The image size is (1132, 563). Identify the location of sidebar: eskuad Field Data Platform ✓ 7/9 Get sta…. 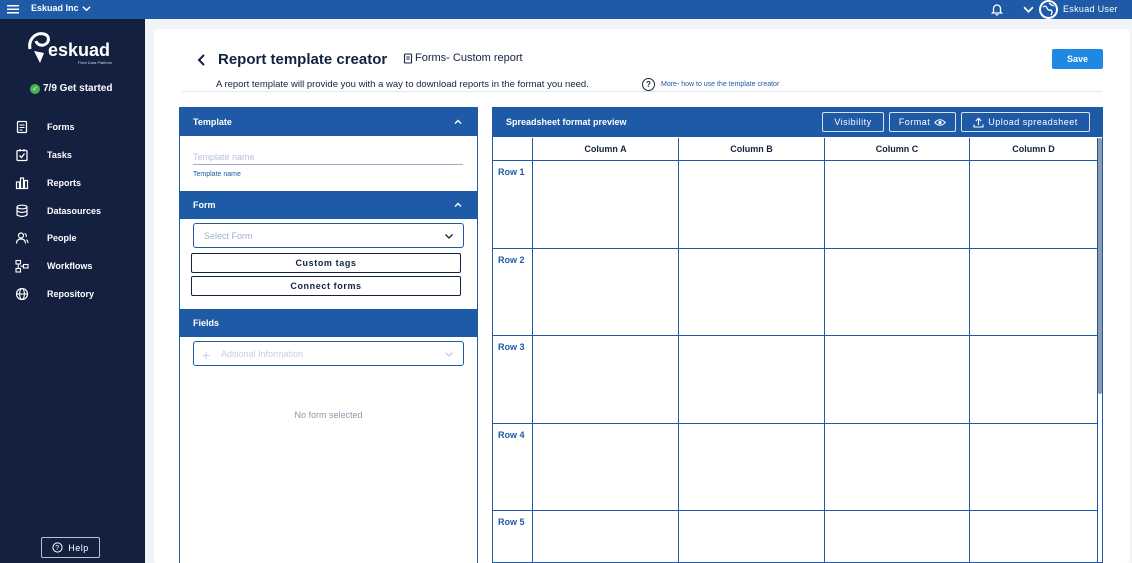
(72, 291).